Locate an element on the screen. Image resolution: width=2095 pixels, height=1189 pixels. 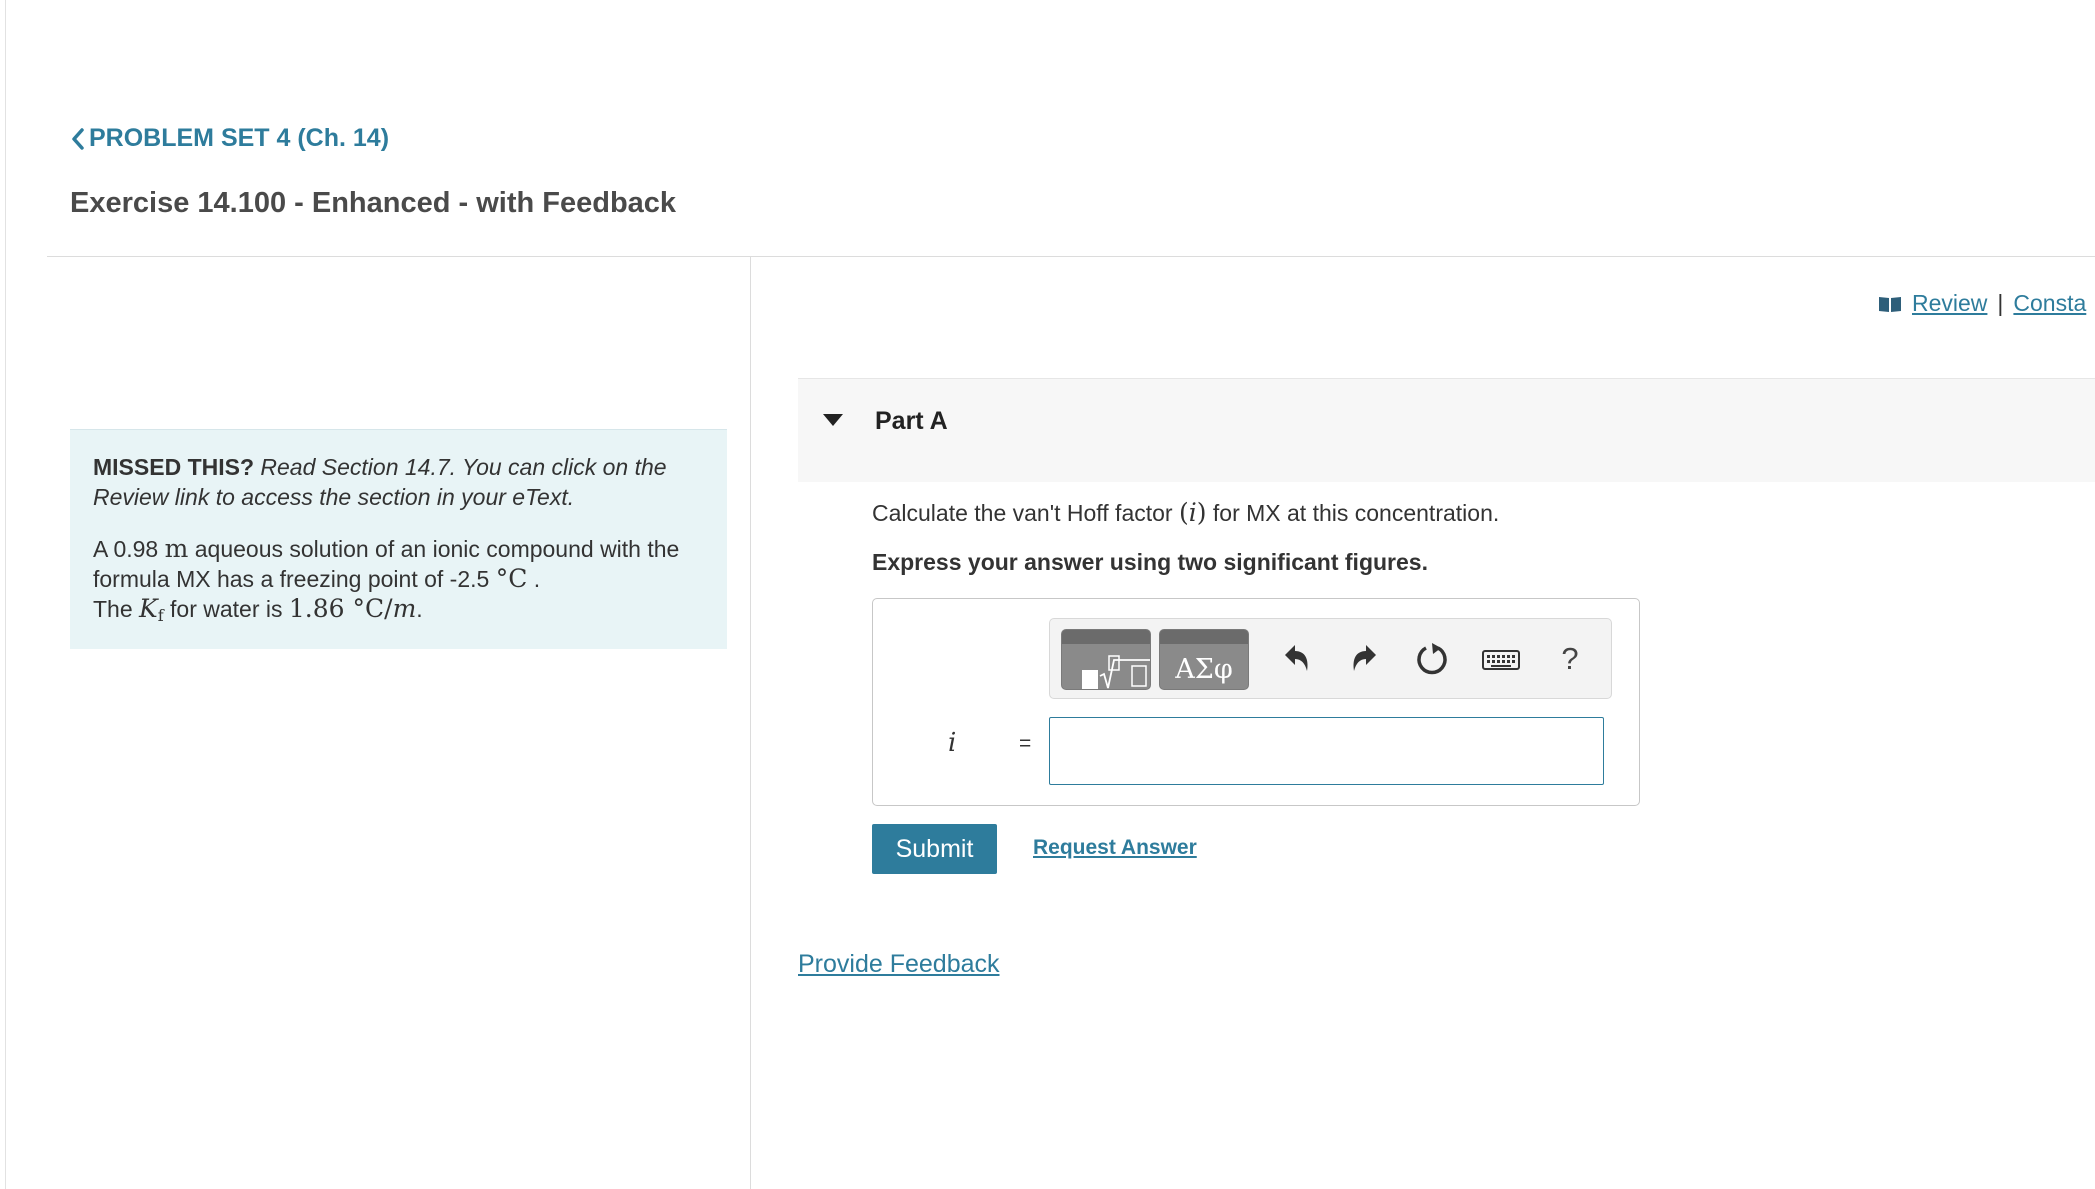
kf-value-number: 1.86 °C/ is located at coordinates (340, 608).